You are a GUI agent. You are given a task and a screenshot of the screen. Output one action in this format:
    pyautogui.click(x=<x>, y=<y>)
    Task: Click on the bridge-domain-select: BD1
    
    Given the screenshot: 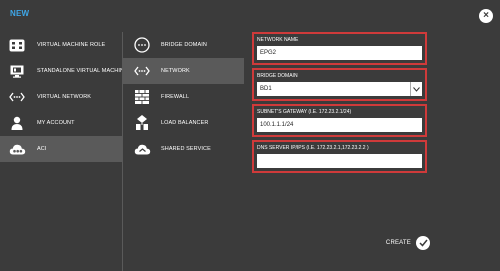 What is the action you would take?
    pyautogui.click(x=339, y=89)
    